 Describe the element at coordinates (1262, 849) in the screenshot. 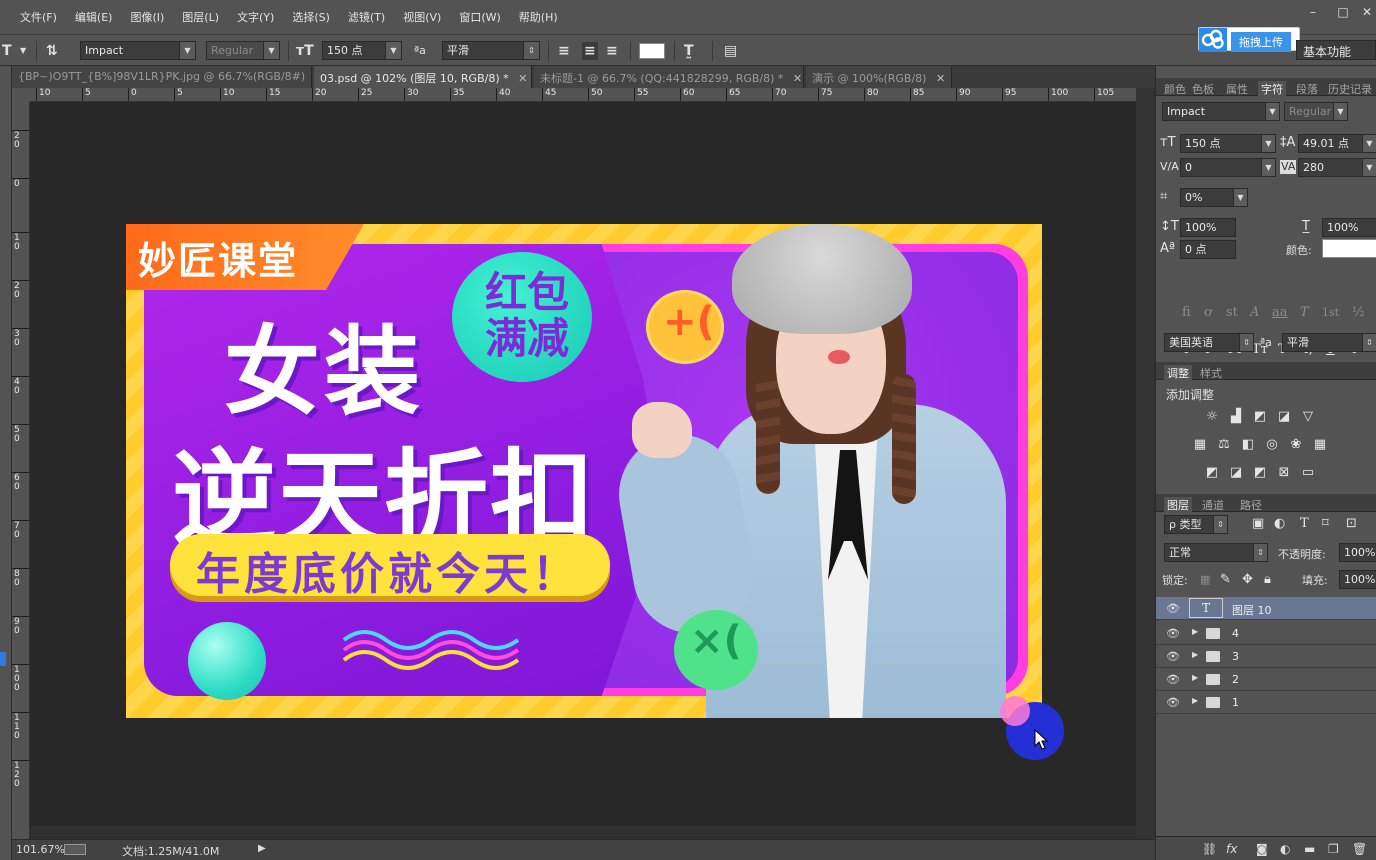

I see `add-mask-icon: ◙` at that location.